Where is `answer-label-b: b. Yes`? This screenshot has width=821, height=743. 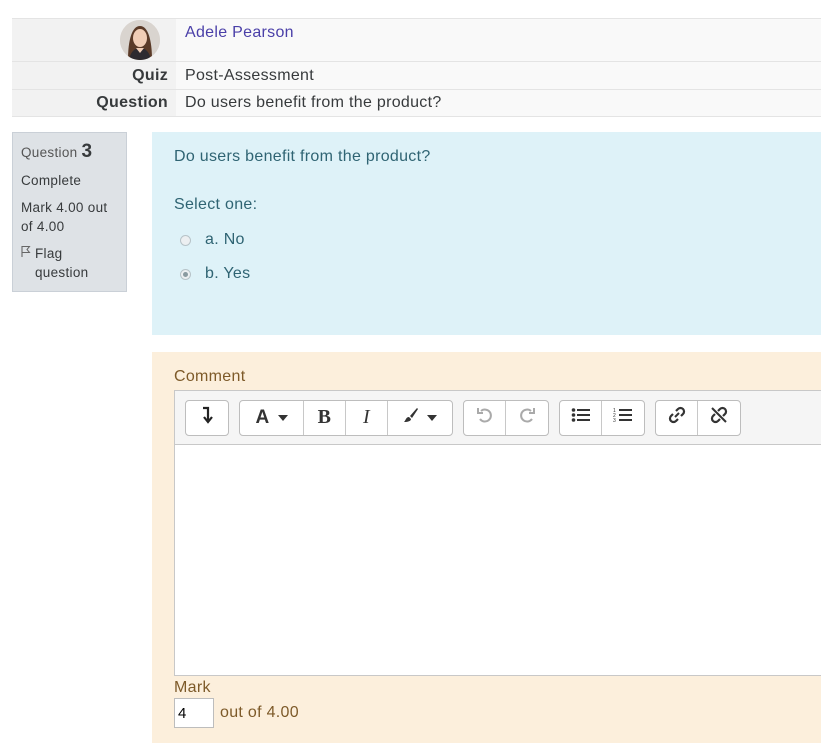 answer-label-b: b. Yes is located at coordinates (228, 273).